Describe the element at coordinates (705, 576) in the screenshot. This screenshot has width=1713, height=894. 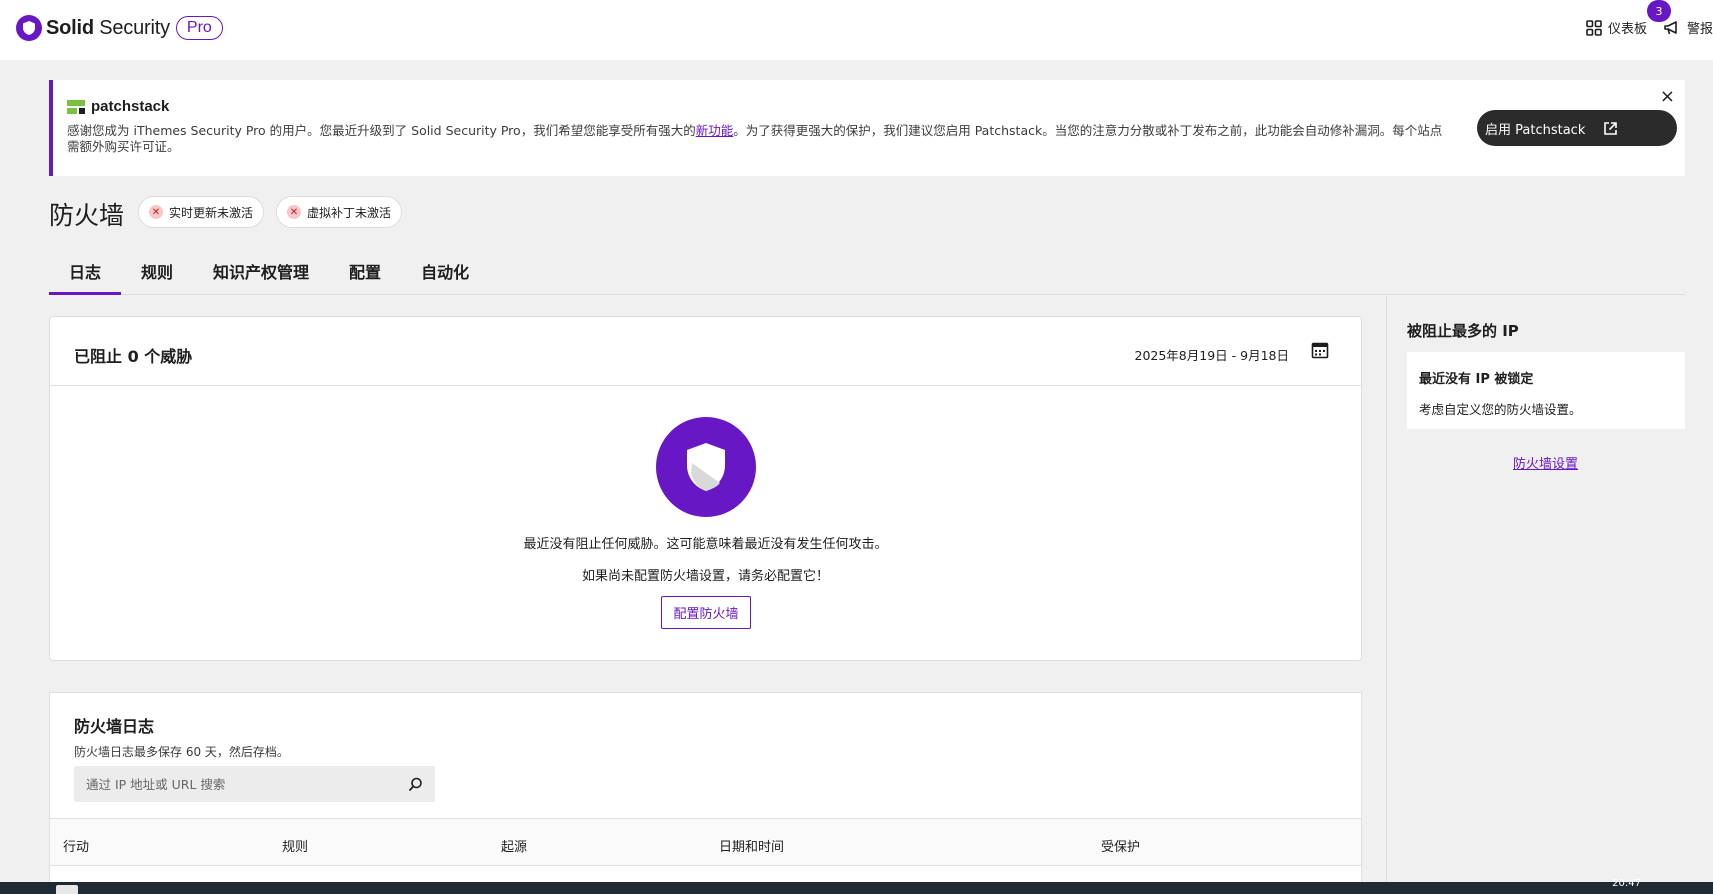
I see `configure-hint-message: 如果尚未配置防火墙设置，请务必配置它！` at that location.